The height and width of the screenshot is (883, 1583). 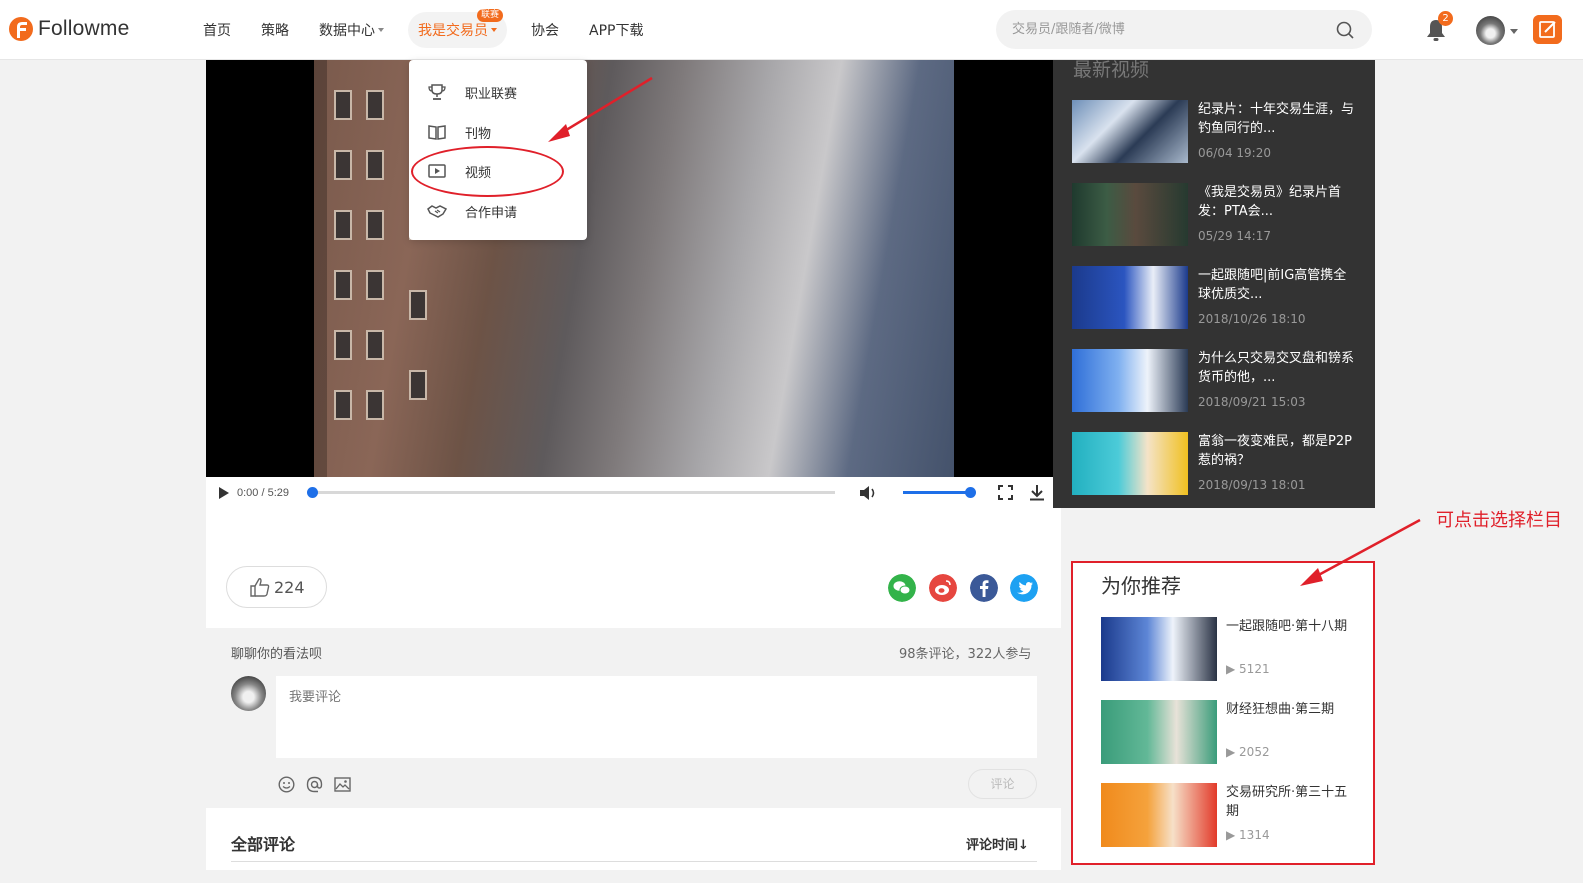 I want to click on volume-icon, so click(x=868, y=493).